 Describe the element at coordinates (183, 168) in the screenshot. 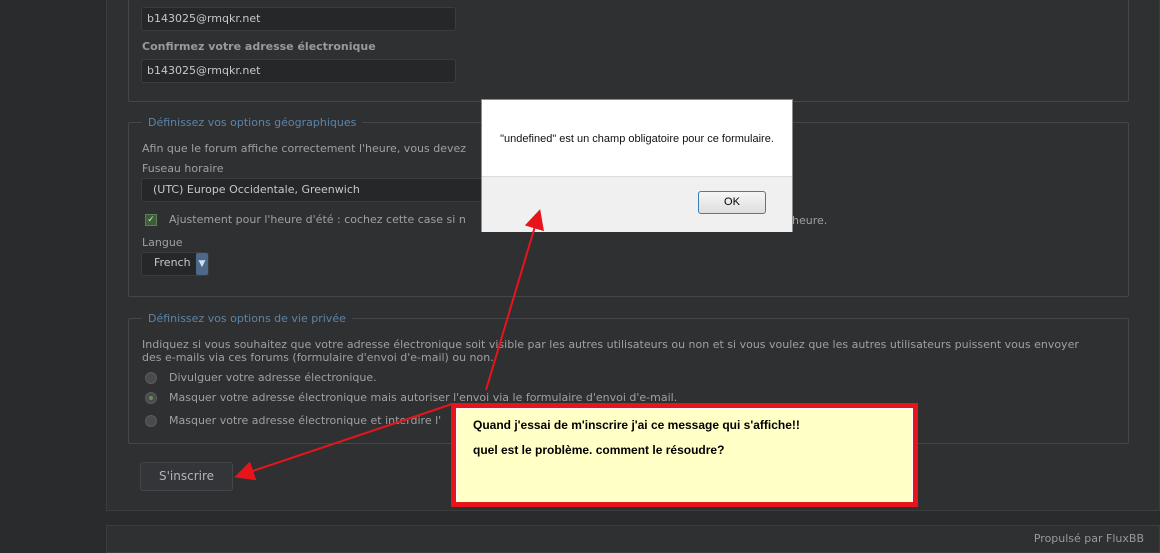

I see `timezone-label: Fuseau horaire` at that location.